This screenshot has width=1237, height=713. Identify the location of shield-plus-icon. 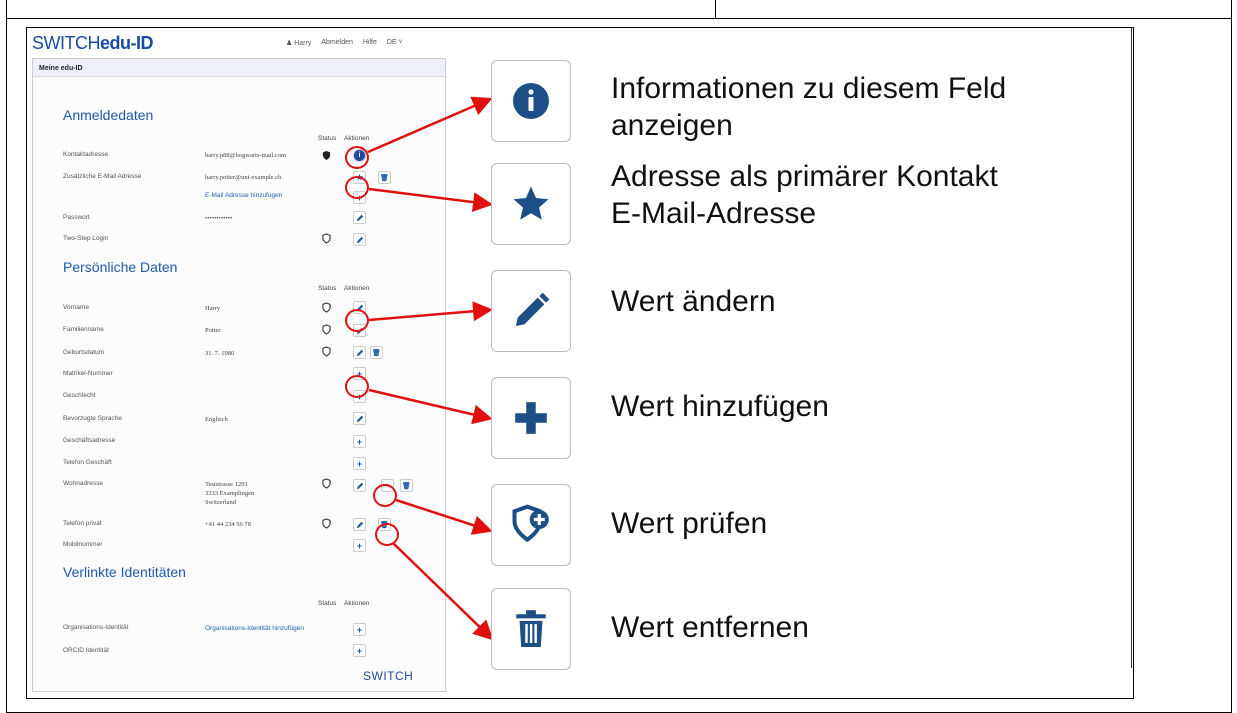
(531, 525).